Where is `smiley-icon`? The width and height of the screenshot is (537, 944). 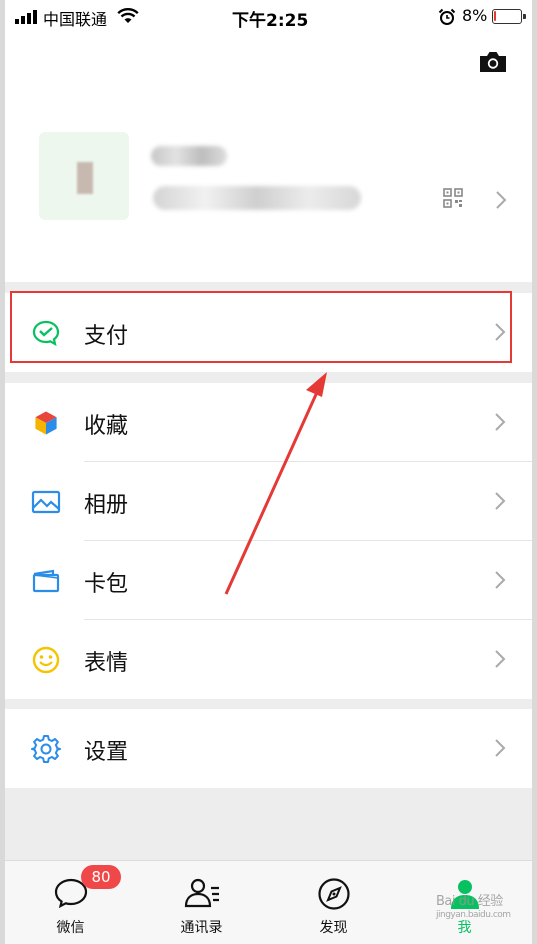
smiley-icon is located at coordinates (46, 660).